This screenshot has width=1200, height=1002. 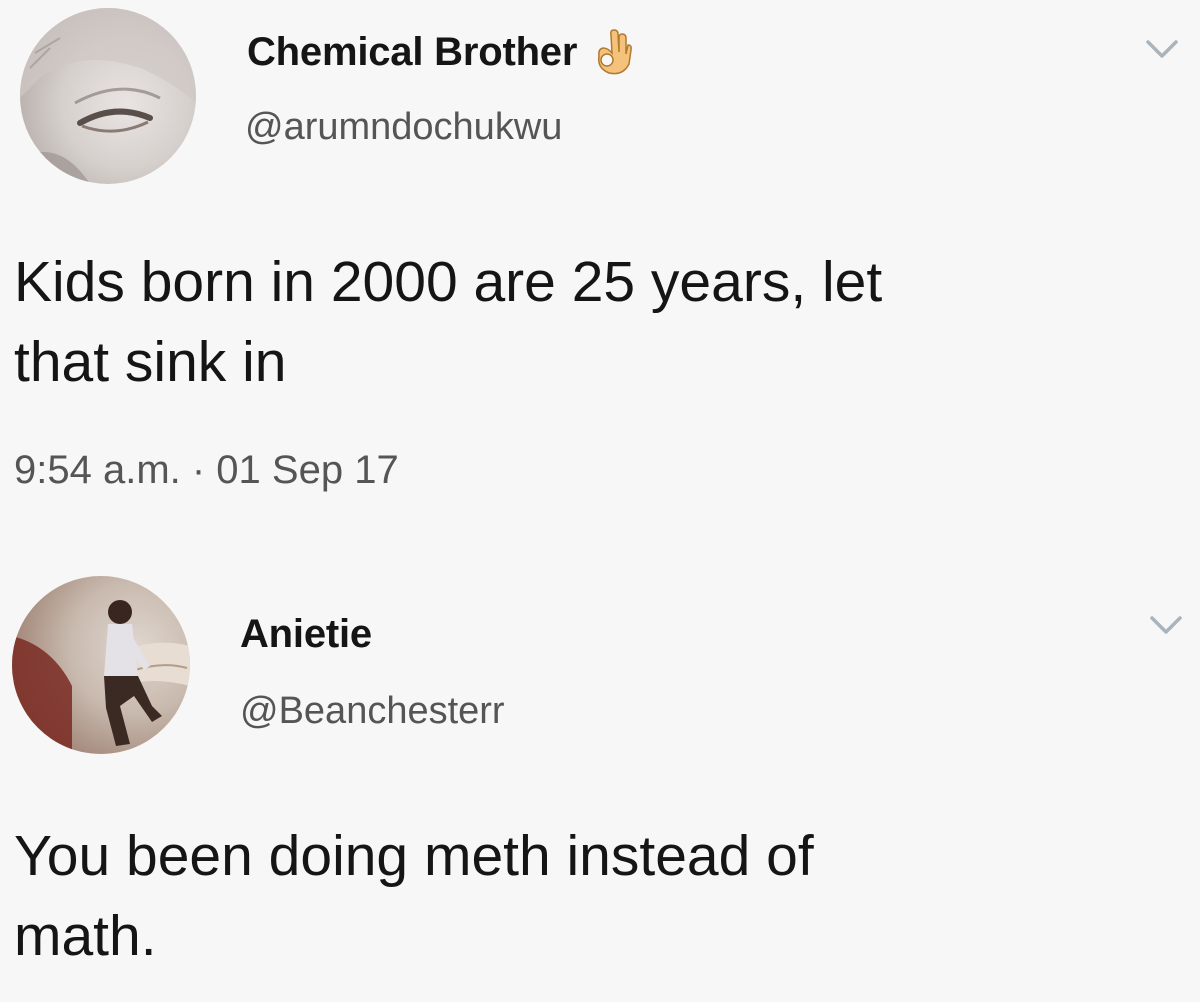 What do you see at coordinates (412, 52) in the screenshot?
I see `display-name: Chemical Brother` at bounding box center [412, 52].